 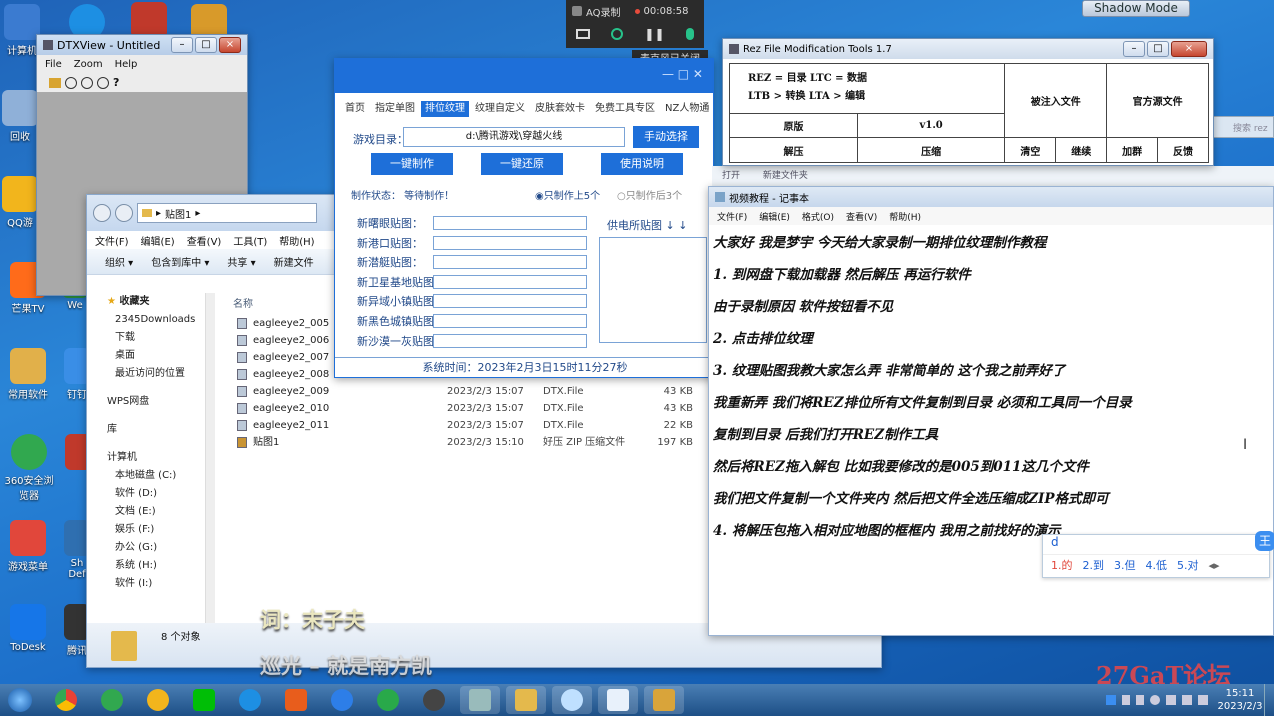 I want to click on file-row: eagleeye2_011 2023/2/3 15:07 DTX.File 22 KB, so click(x=463, y=425).